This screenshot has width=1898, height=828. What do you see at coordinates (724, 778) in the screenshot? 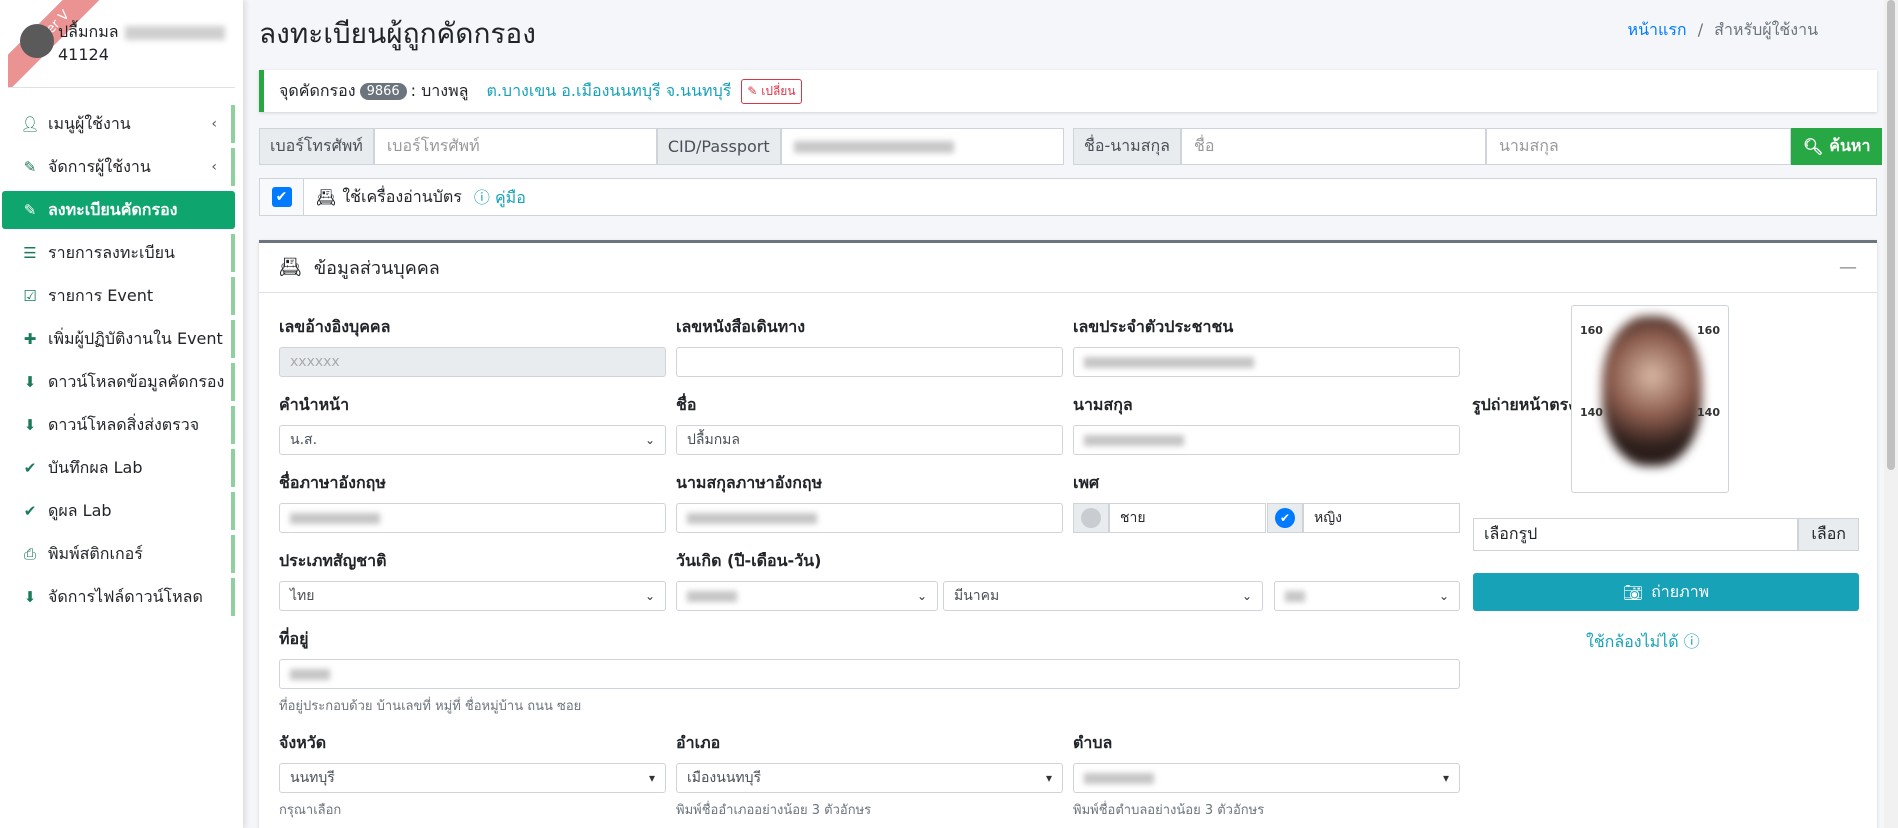
I see `district-value: เมืองนนทบุรี` at bounding box center [724, 778].